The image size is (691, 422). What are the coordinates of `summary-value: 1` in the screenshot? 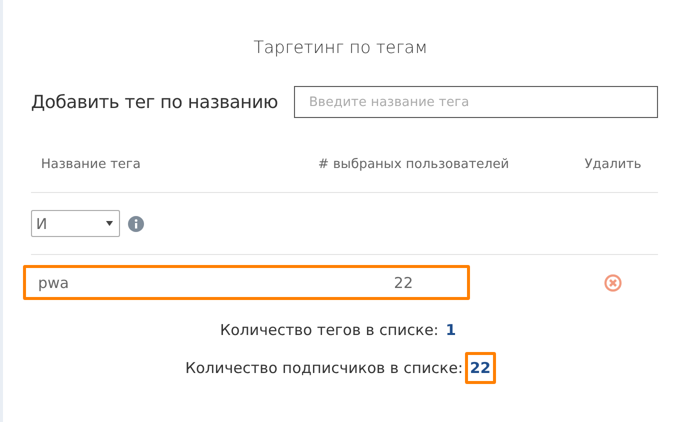 It's located at (451, 330).